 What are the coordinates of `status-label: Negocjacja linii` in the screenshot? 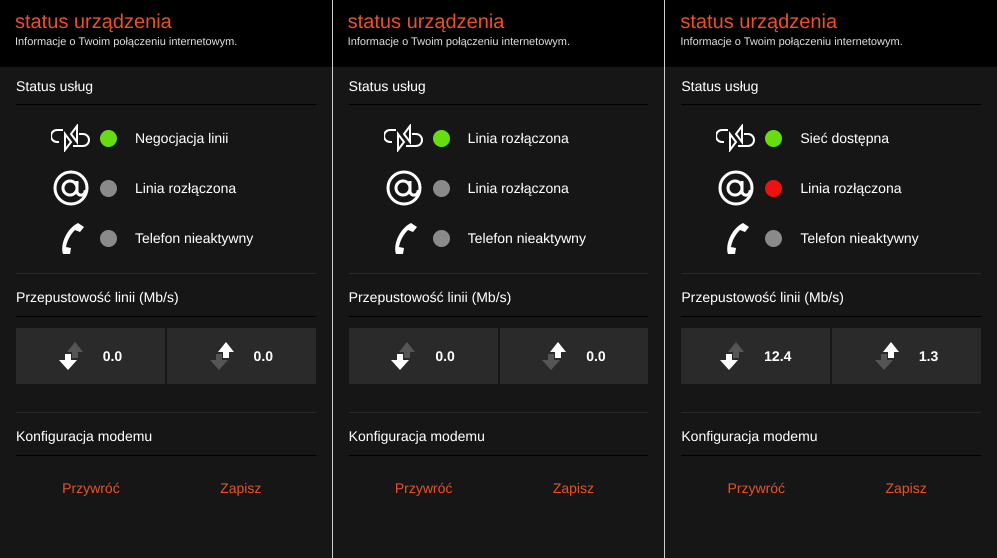 It's located at (181, 138).